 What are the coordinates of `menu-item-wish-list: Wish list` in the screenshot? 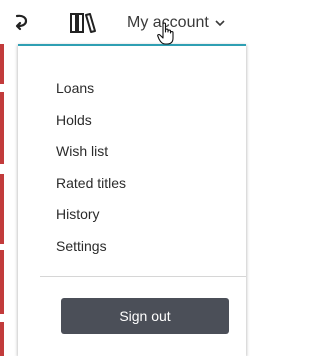 It's located at (91, 155).